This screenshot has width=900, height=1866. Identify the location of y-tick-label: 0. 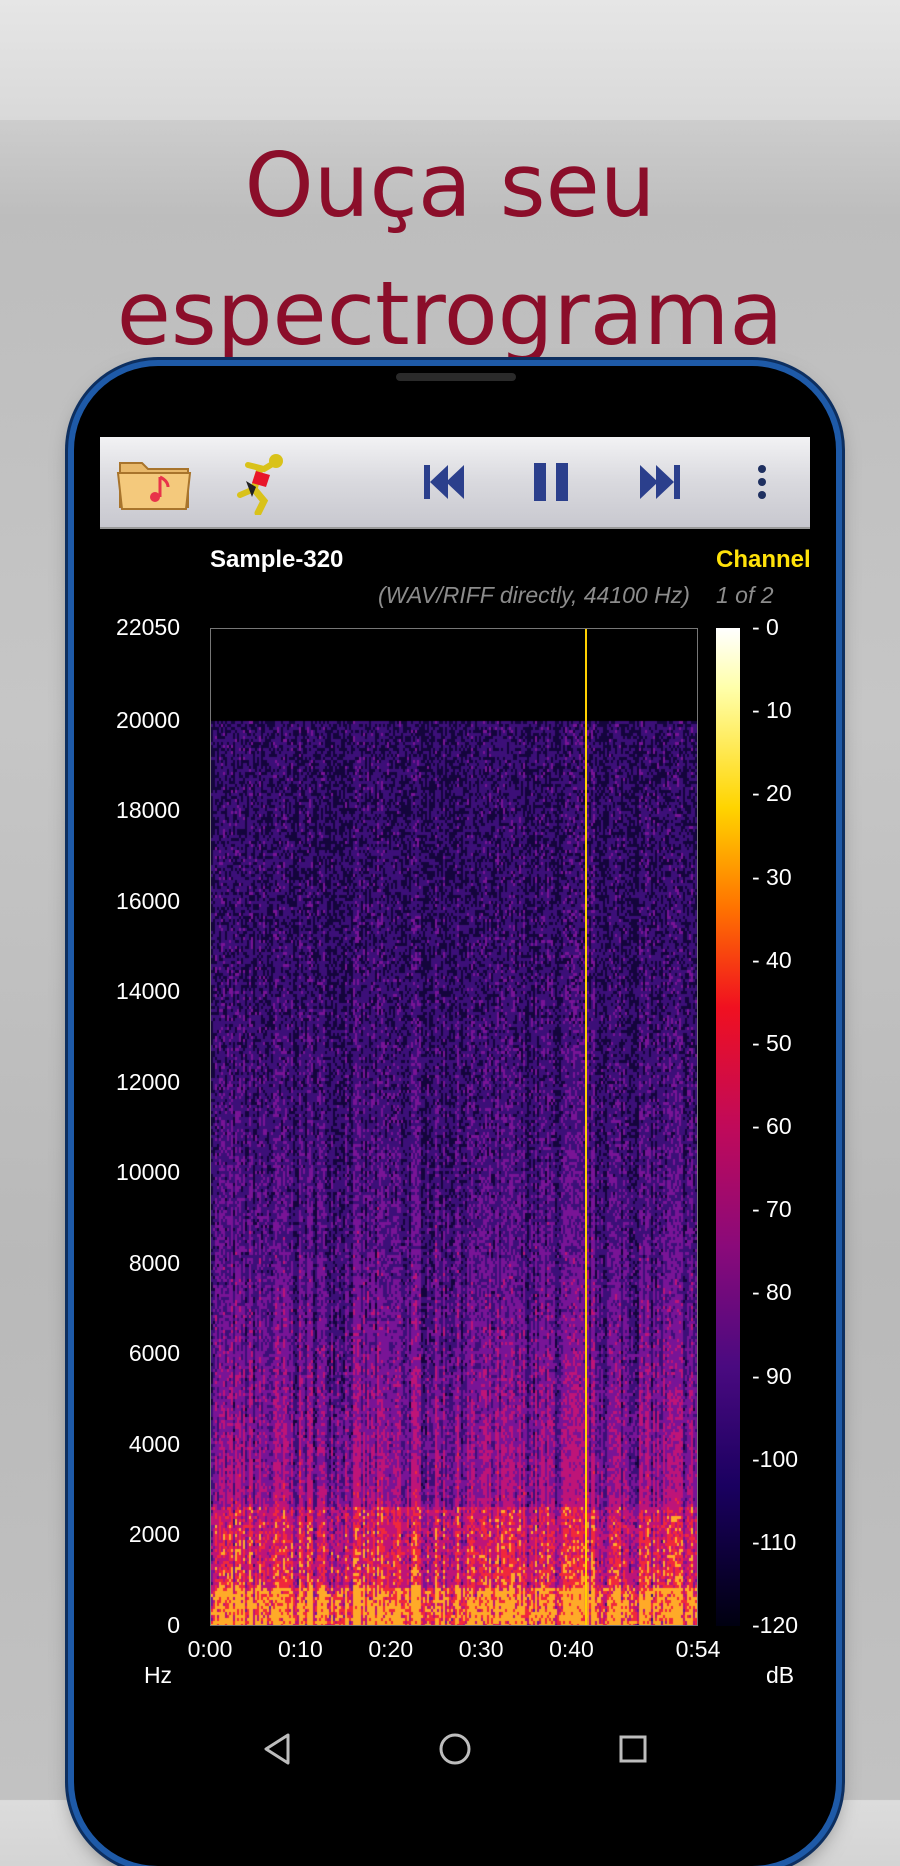
(173, 1625).